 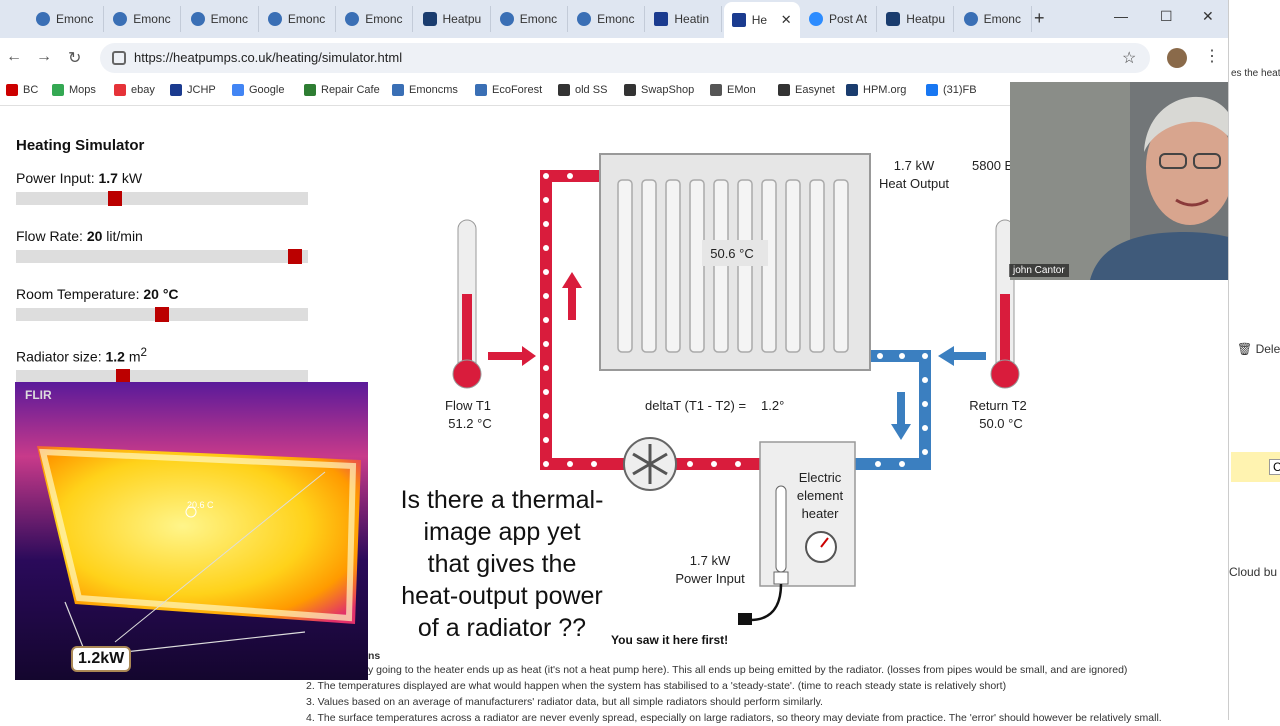 What do you see at coordinates (1212, 56) in the screenshot?
I see `menu-icon: ⋮` at bounding box center [1212, 56].